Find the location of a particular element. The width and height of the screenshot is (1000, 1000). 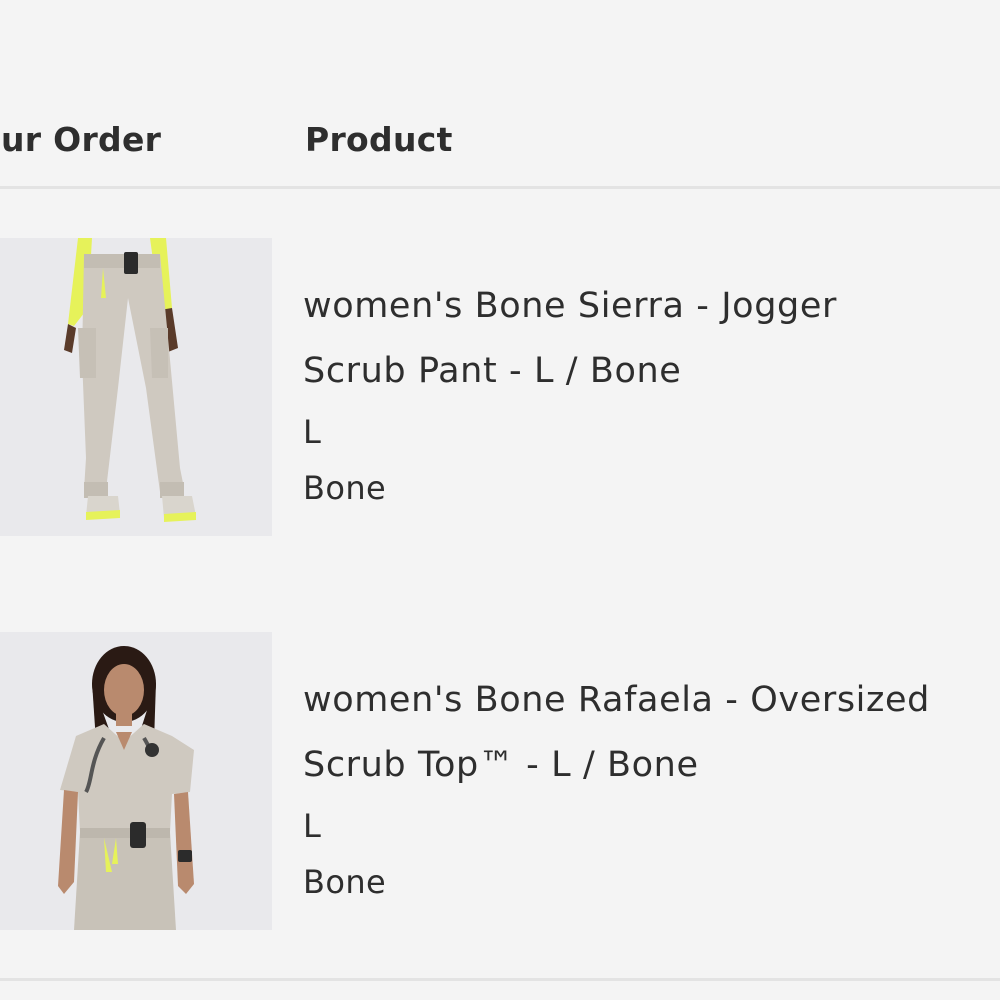

jogger-pant-illustration is located at coordinates (136, 387).